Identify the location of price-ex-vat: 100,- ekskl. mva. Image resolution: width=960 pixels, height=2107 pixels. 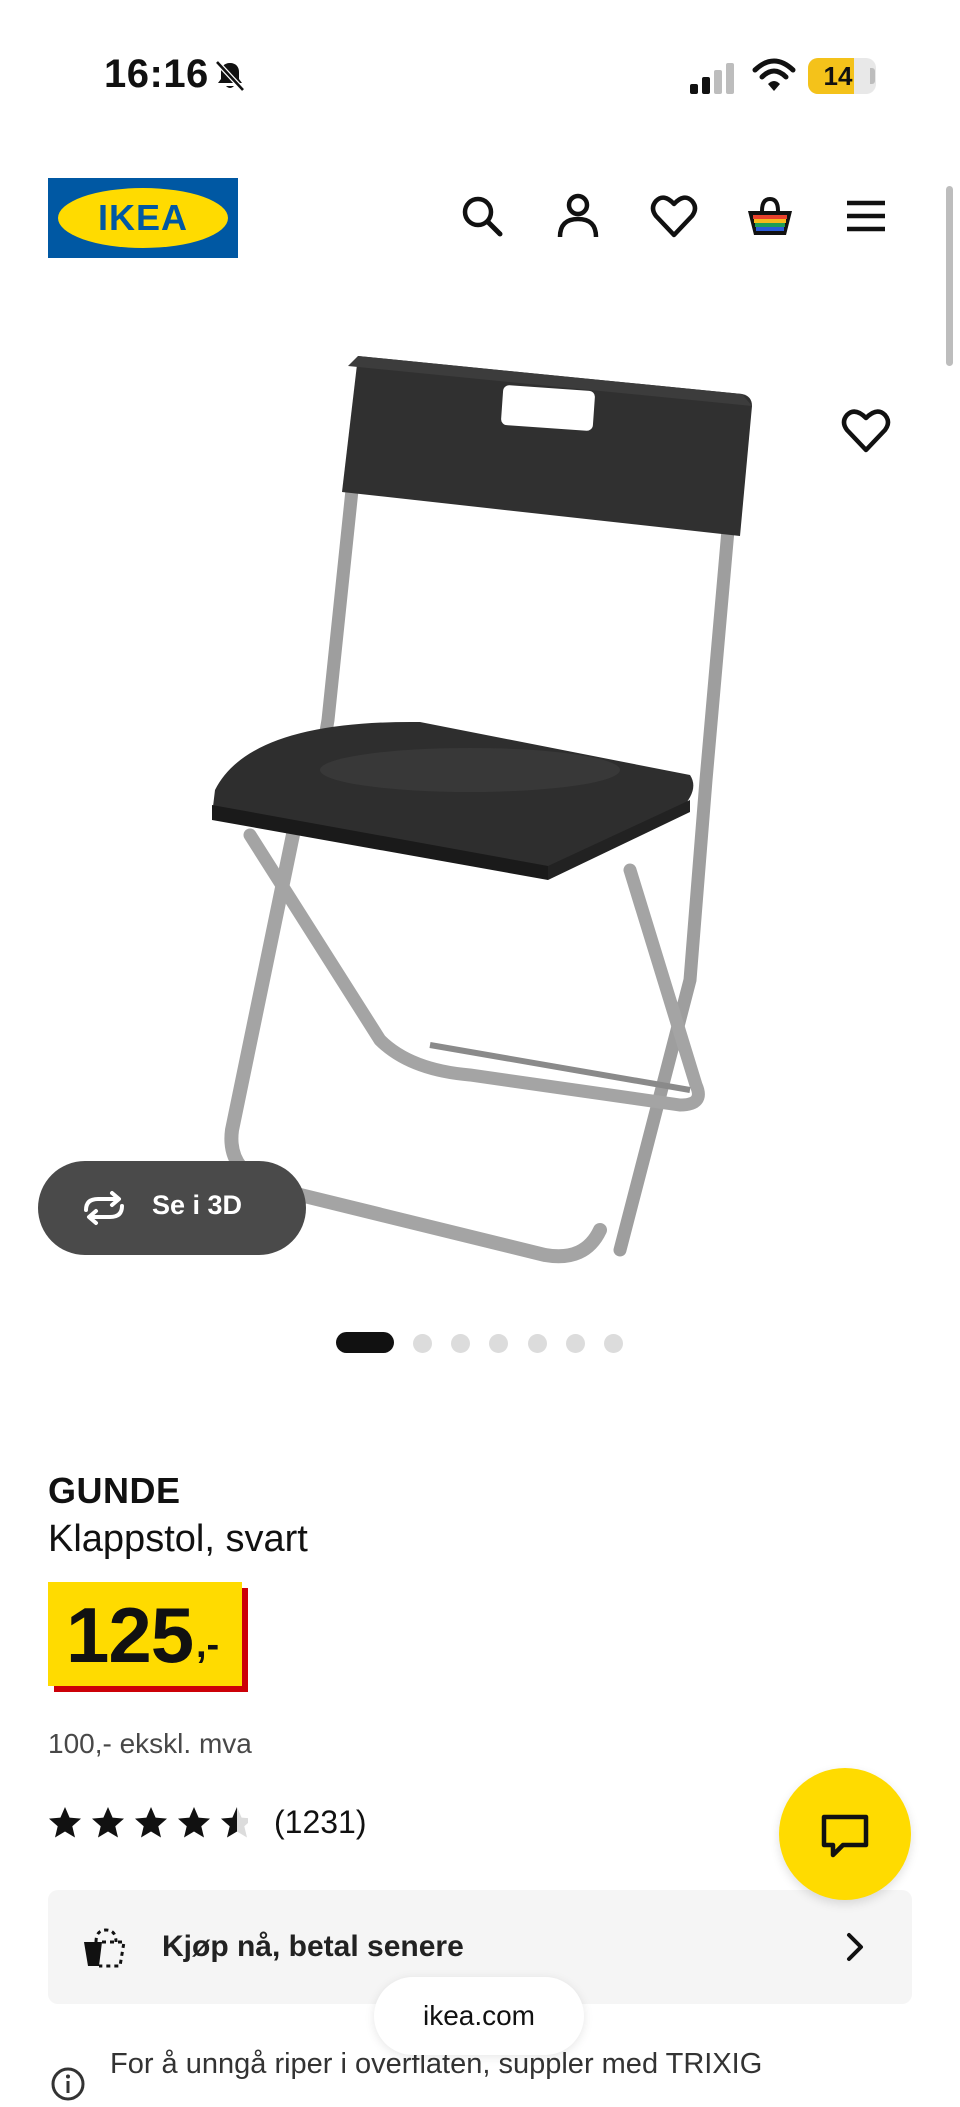
(150, 1743).